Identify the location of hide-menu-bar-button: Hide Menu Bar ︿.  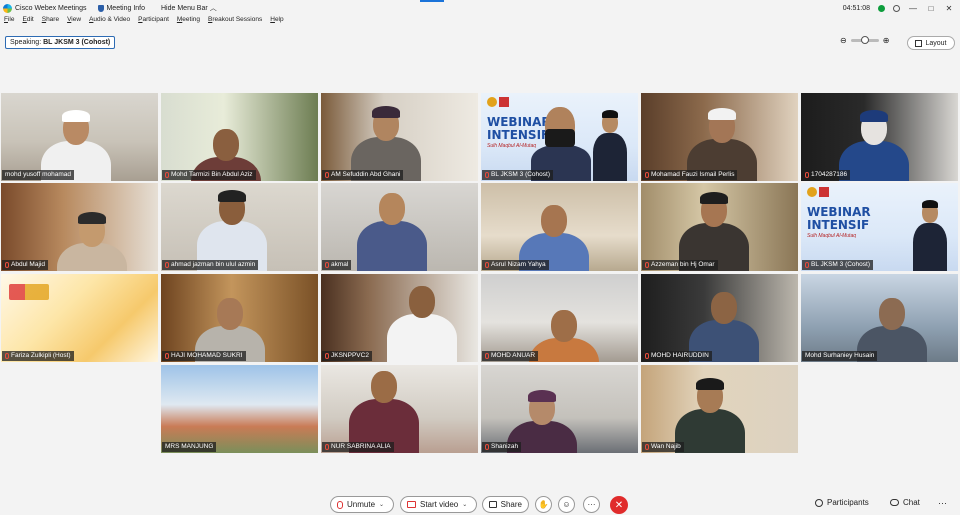
(189, 8).